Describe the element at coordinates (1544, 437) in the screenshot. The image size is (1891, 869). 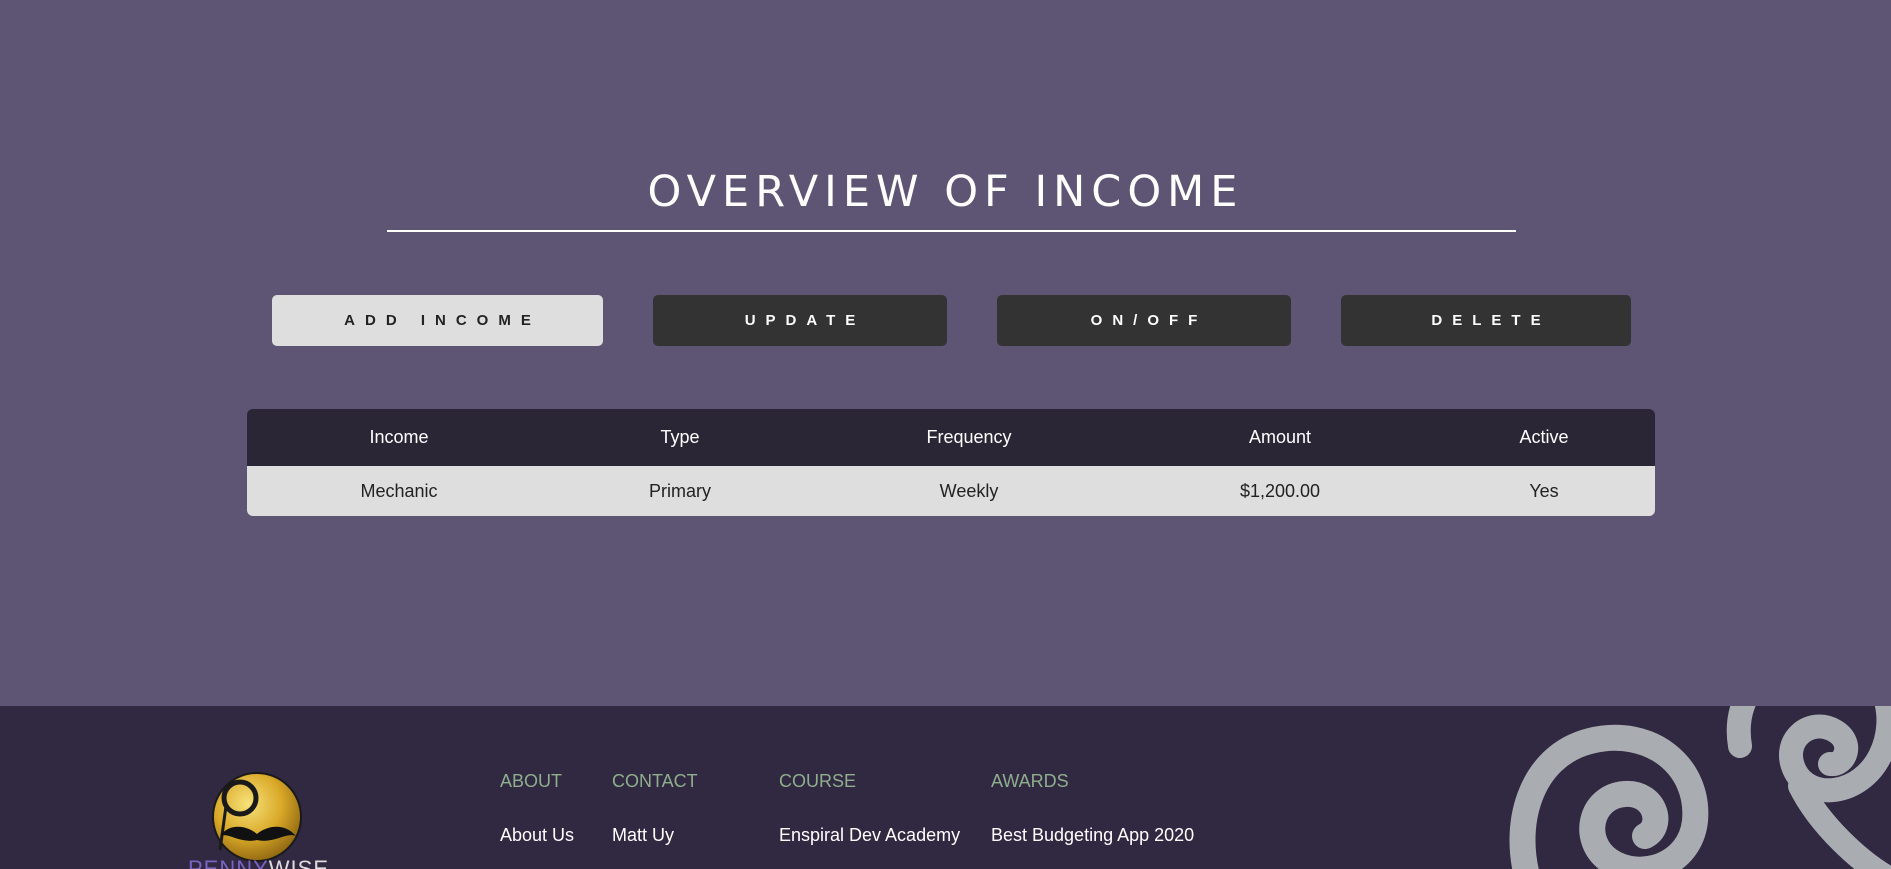
I see `column-header-active: Active` at that location.